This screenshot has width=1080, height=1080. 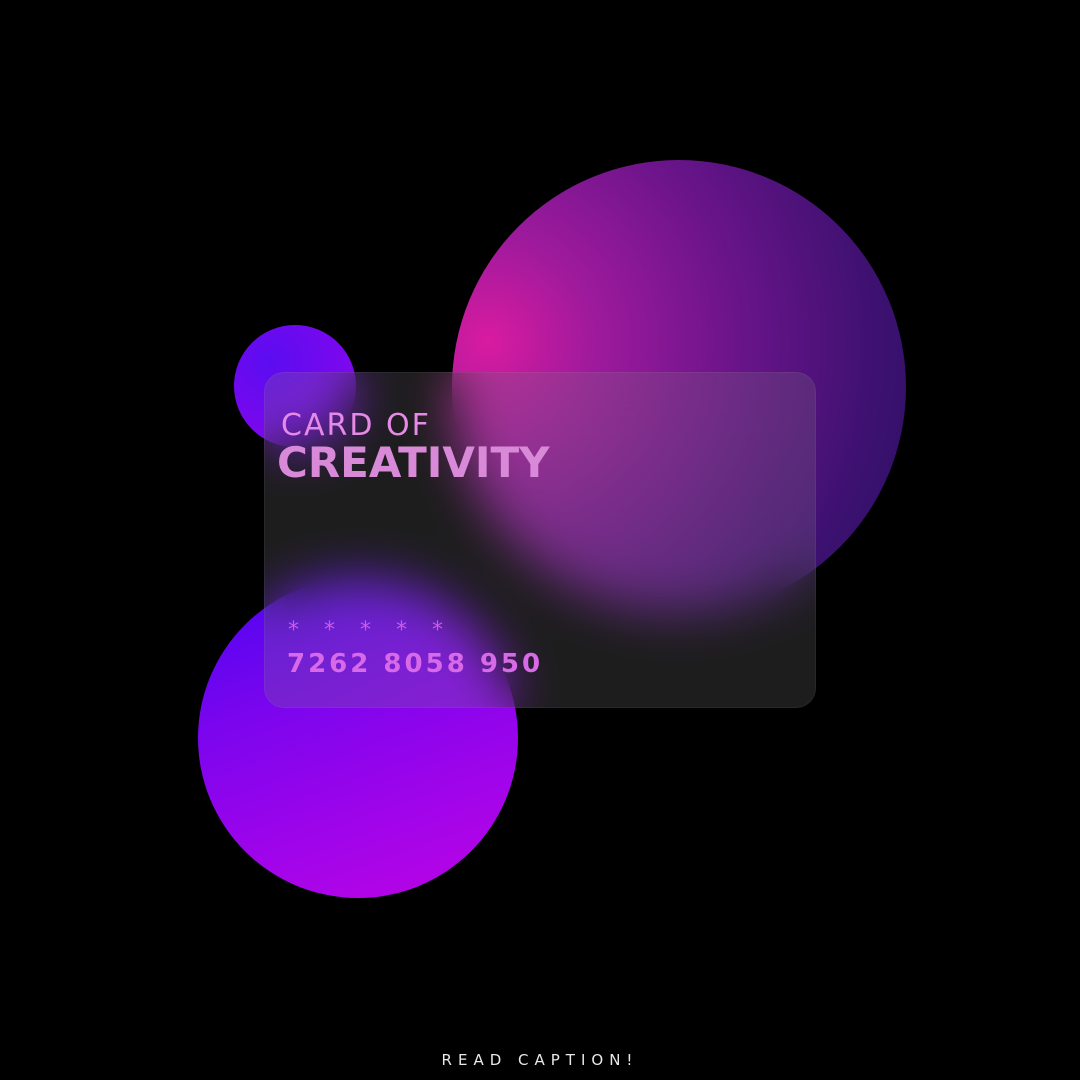 I want to click on caption-text: READ CAPTION!, so click(x=540, y=1060).